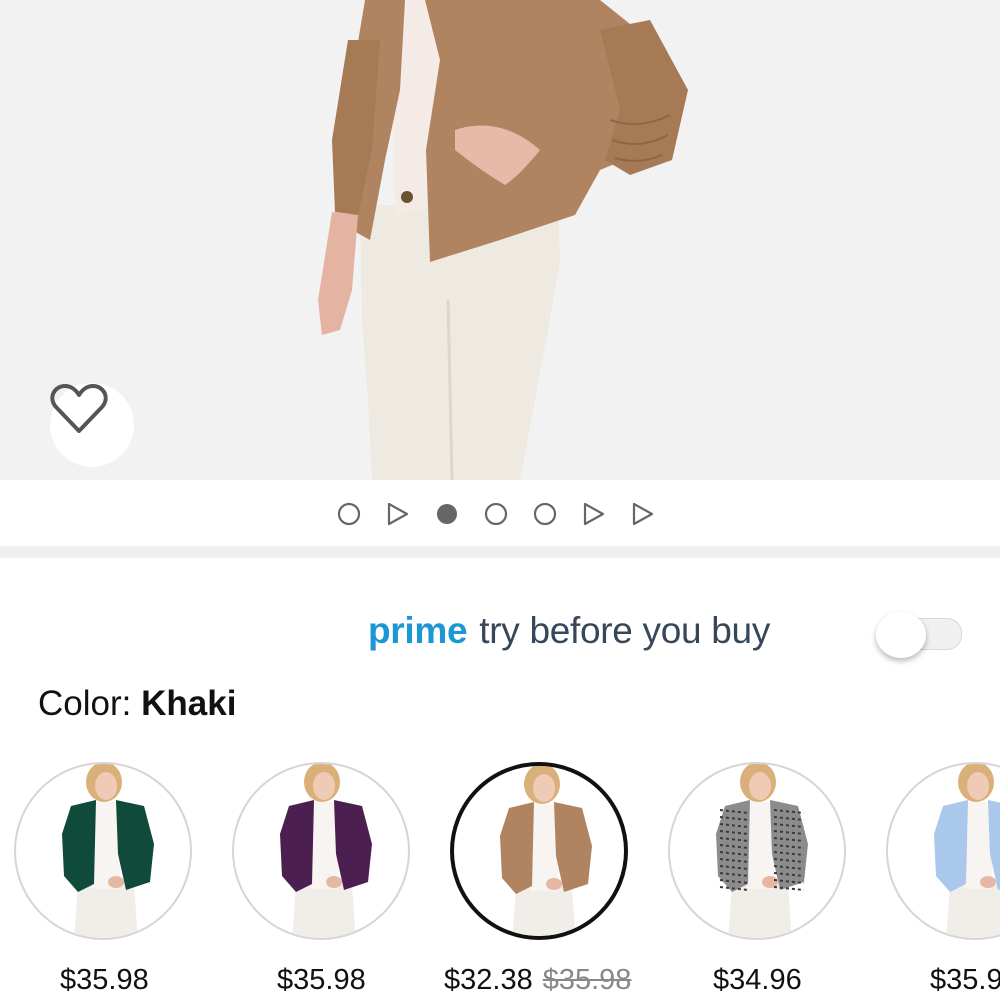  Describe the element at coordinates (418, 630) in the screenshot. I see `prime-logo-text: prime` at that location.